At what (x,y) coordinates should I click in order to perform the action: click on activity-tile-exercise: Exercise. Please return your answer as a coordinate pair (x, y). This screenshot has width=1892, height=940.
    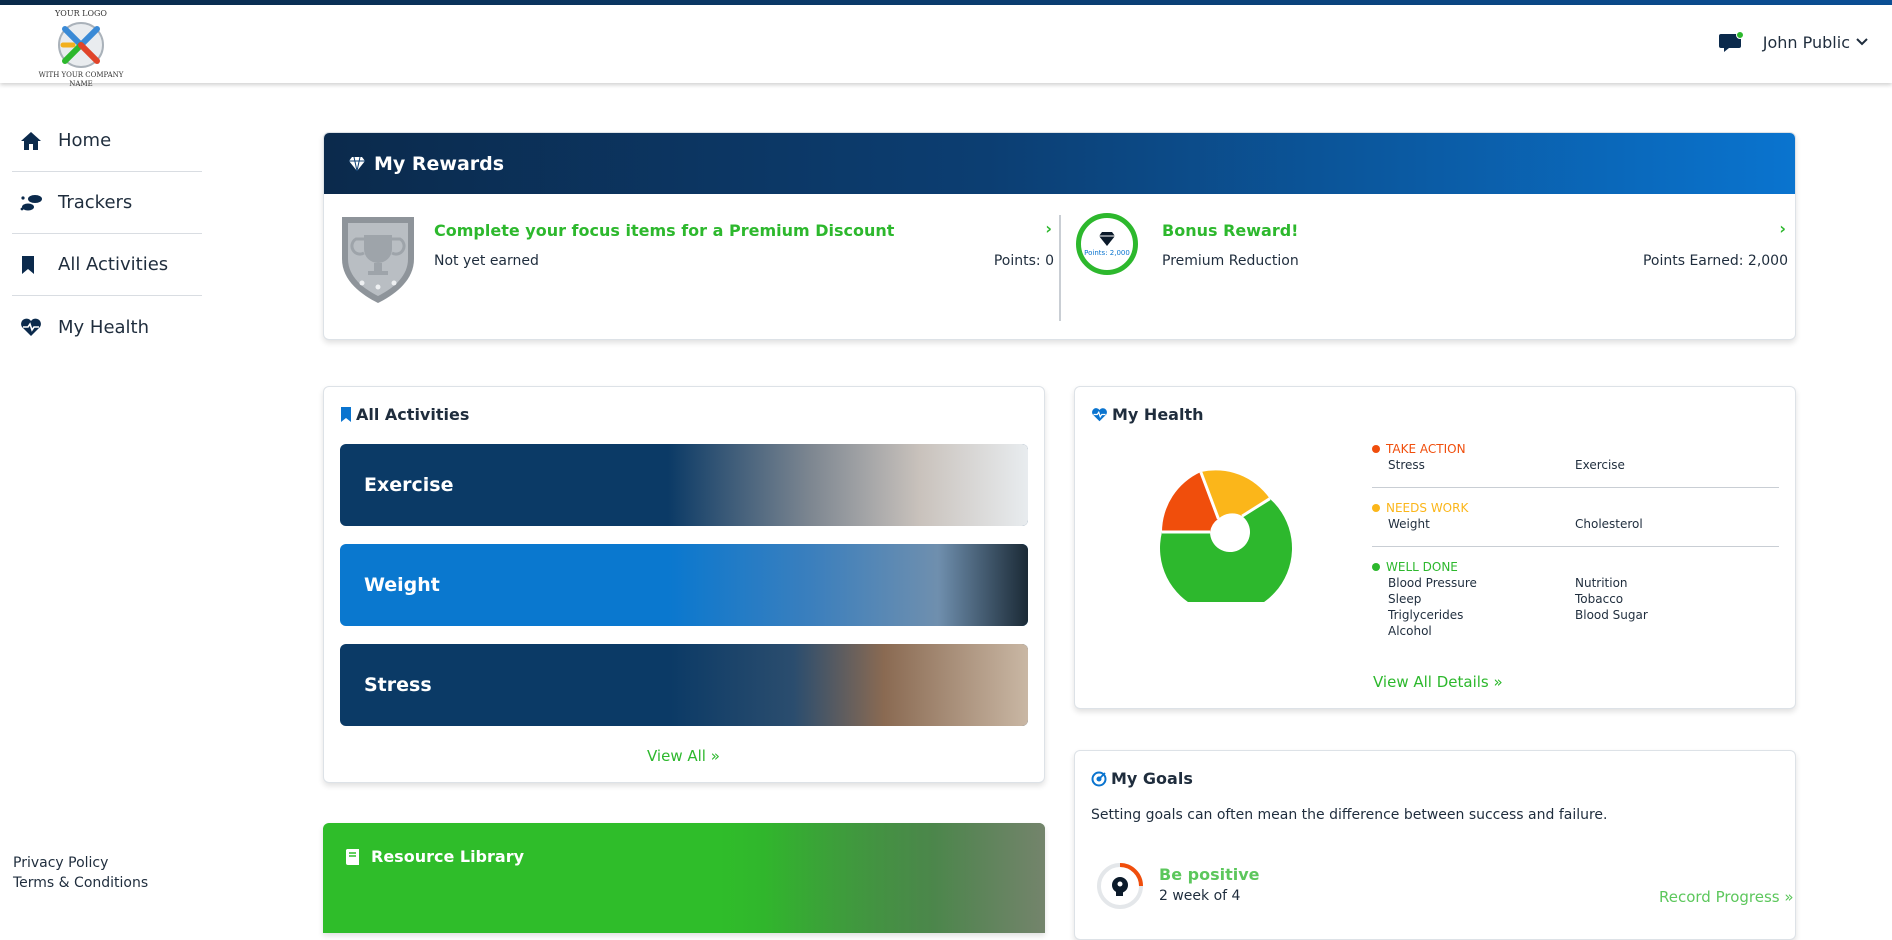
    Looking at the image, I should click on (684, 485).